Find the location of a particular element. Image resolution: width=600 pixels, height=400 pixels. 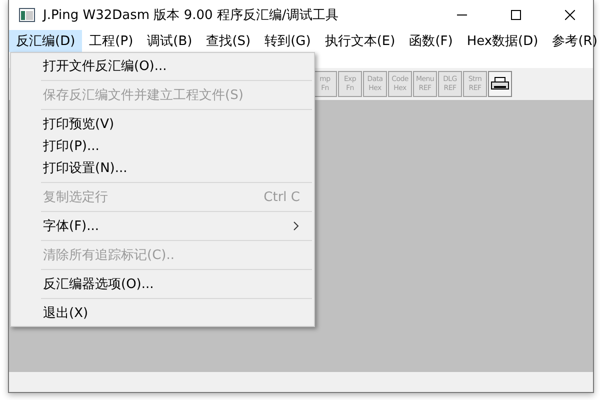

menu-item: 转到(G) is located at coordinates (288, 41).